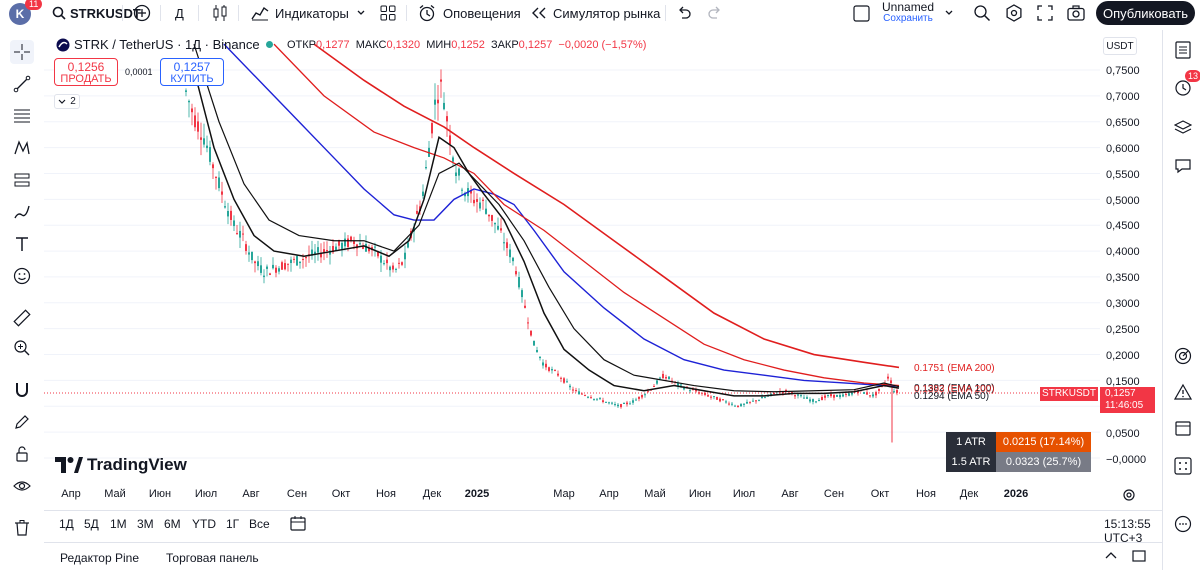 This screenshot has width=1200, height=570. Describe the element at coordinates (982, 13) in the screenshot. I see `quick-search-button` at that location.